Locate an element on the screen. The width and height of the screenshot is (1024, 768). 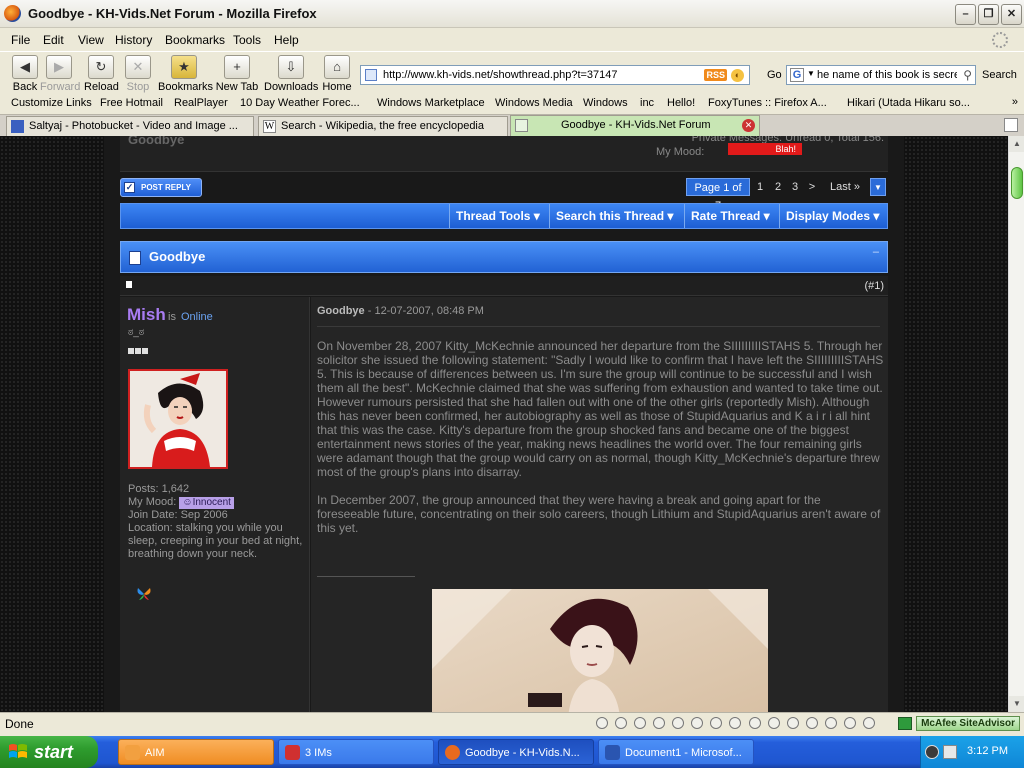
next-page-link: > is located at coordinates (812, 187).